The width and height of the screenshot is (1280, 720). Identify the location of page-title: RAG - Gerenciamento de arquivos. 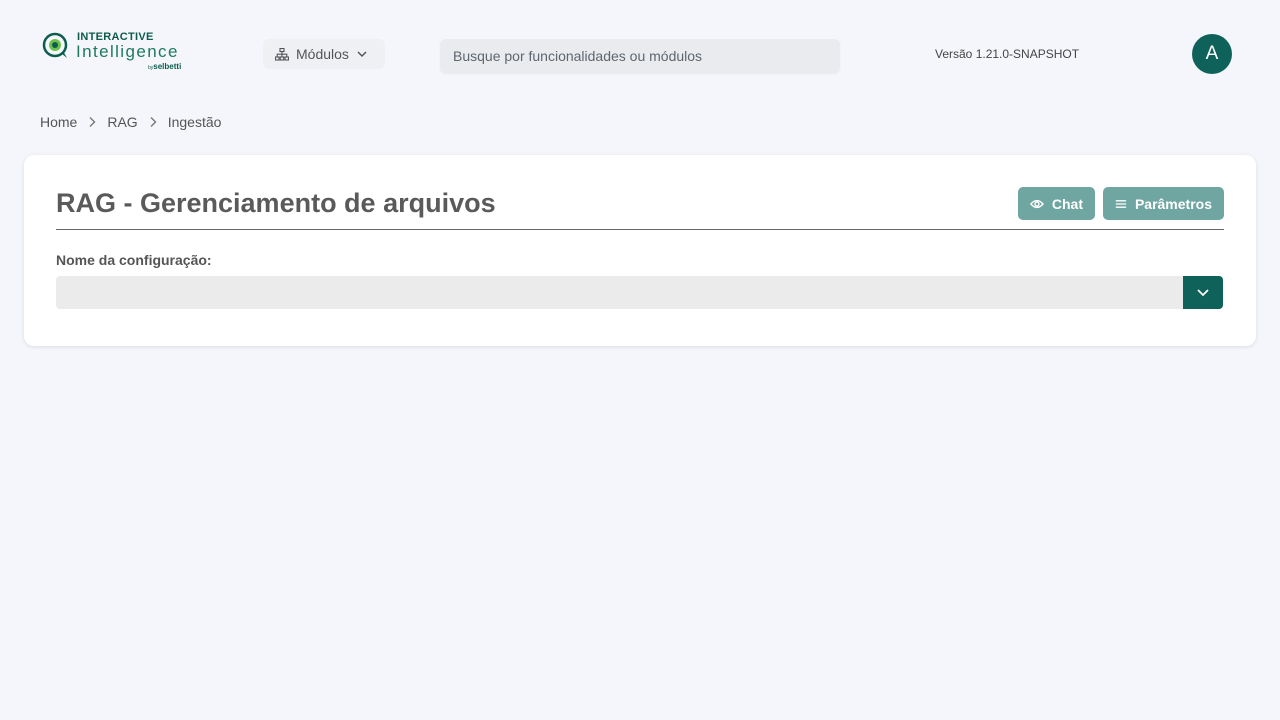
(276, 203).